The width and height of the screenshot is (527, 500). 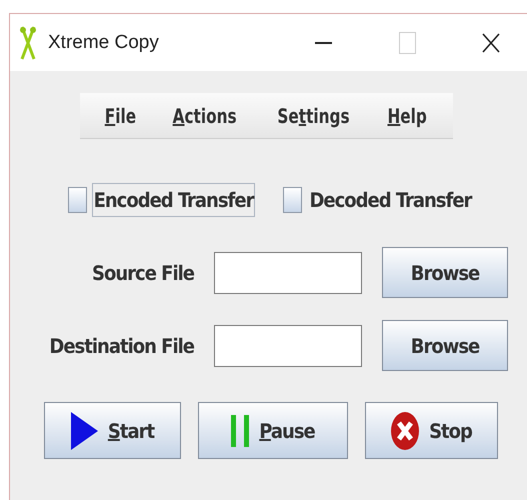 I want to click on play-icon, so click(x=84, y=431).